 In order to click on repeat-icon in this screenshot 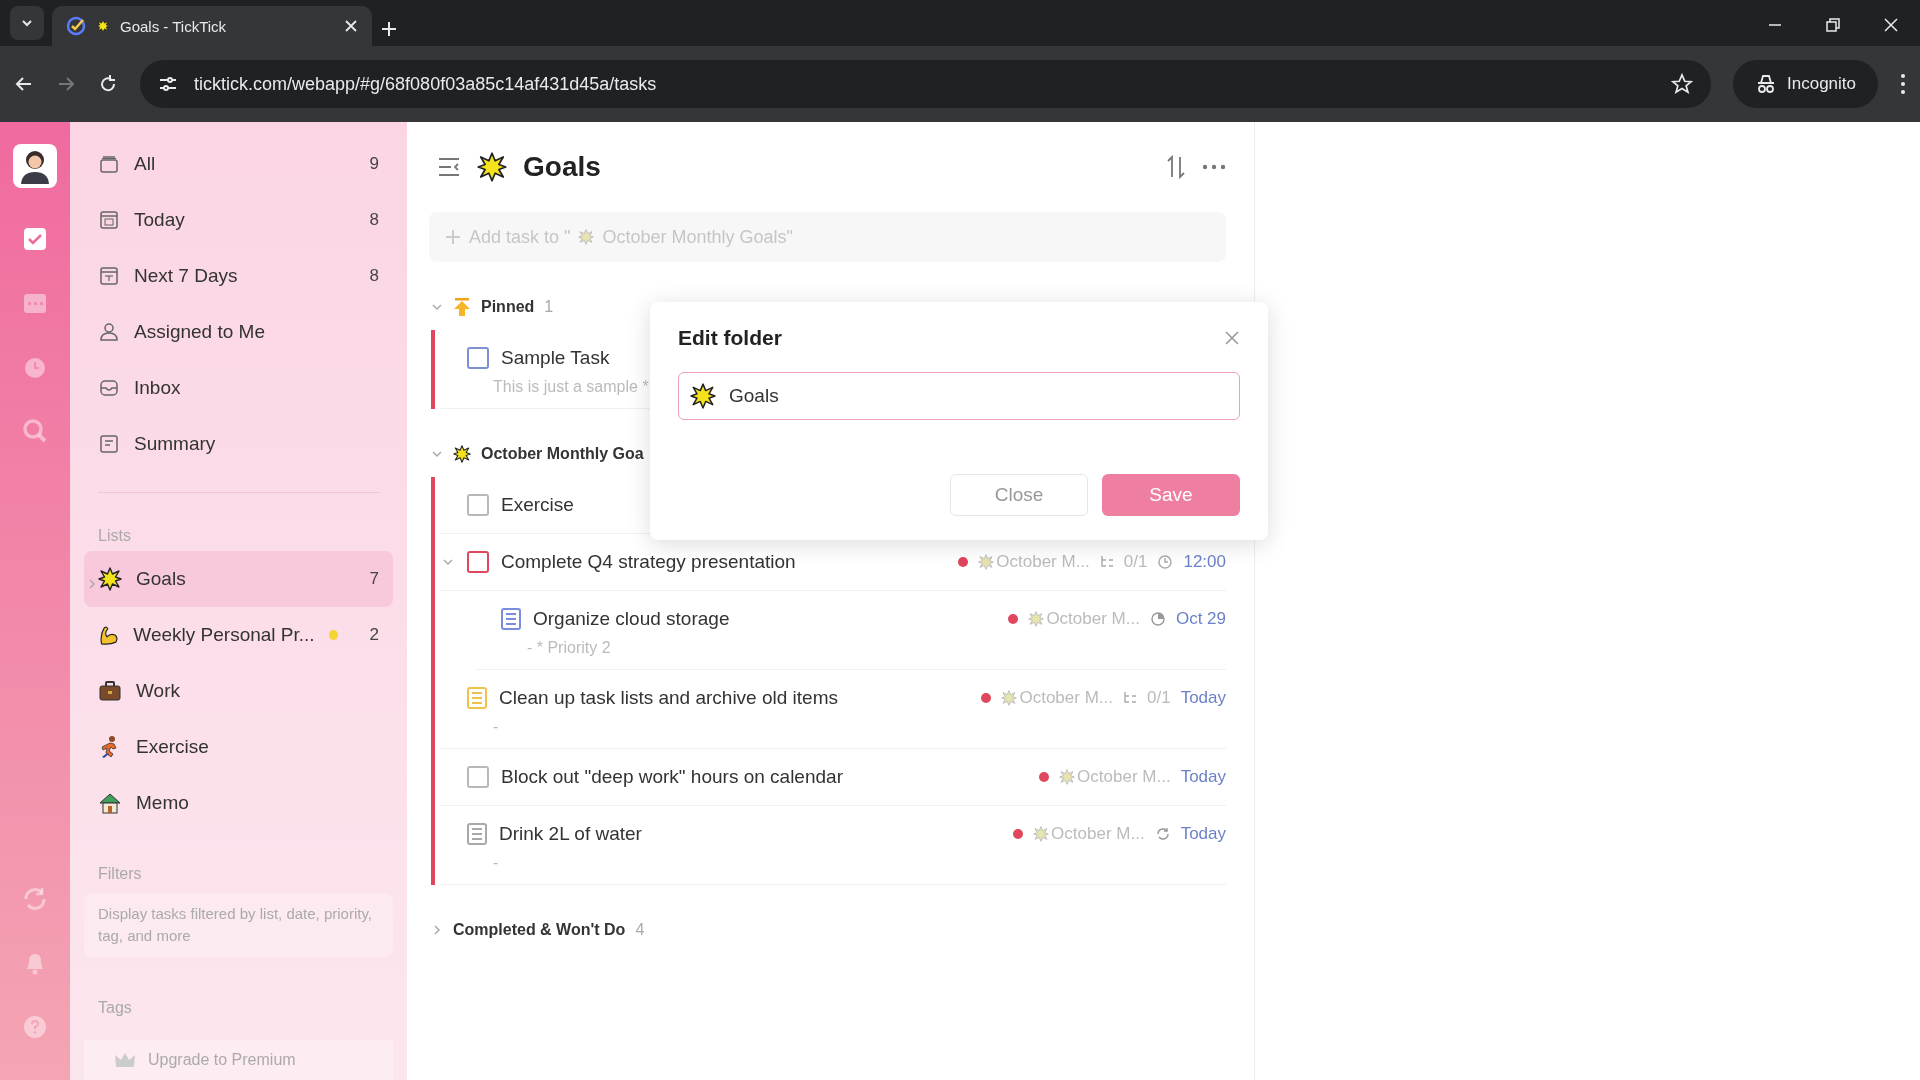, I will do `click(1162, 834)`.